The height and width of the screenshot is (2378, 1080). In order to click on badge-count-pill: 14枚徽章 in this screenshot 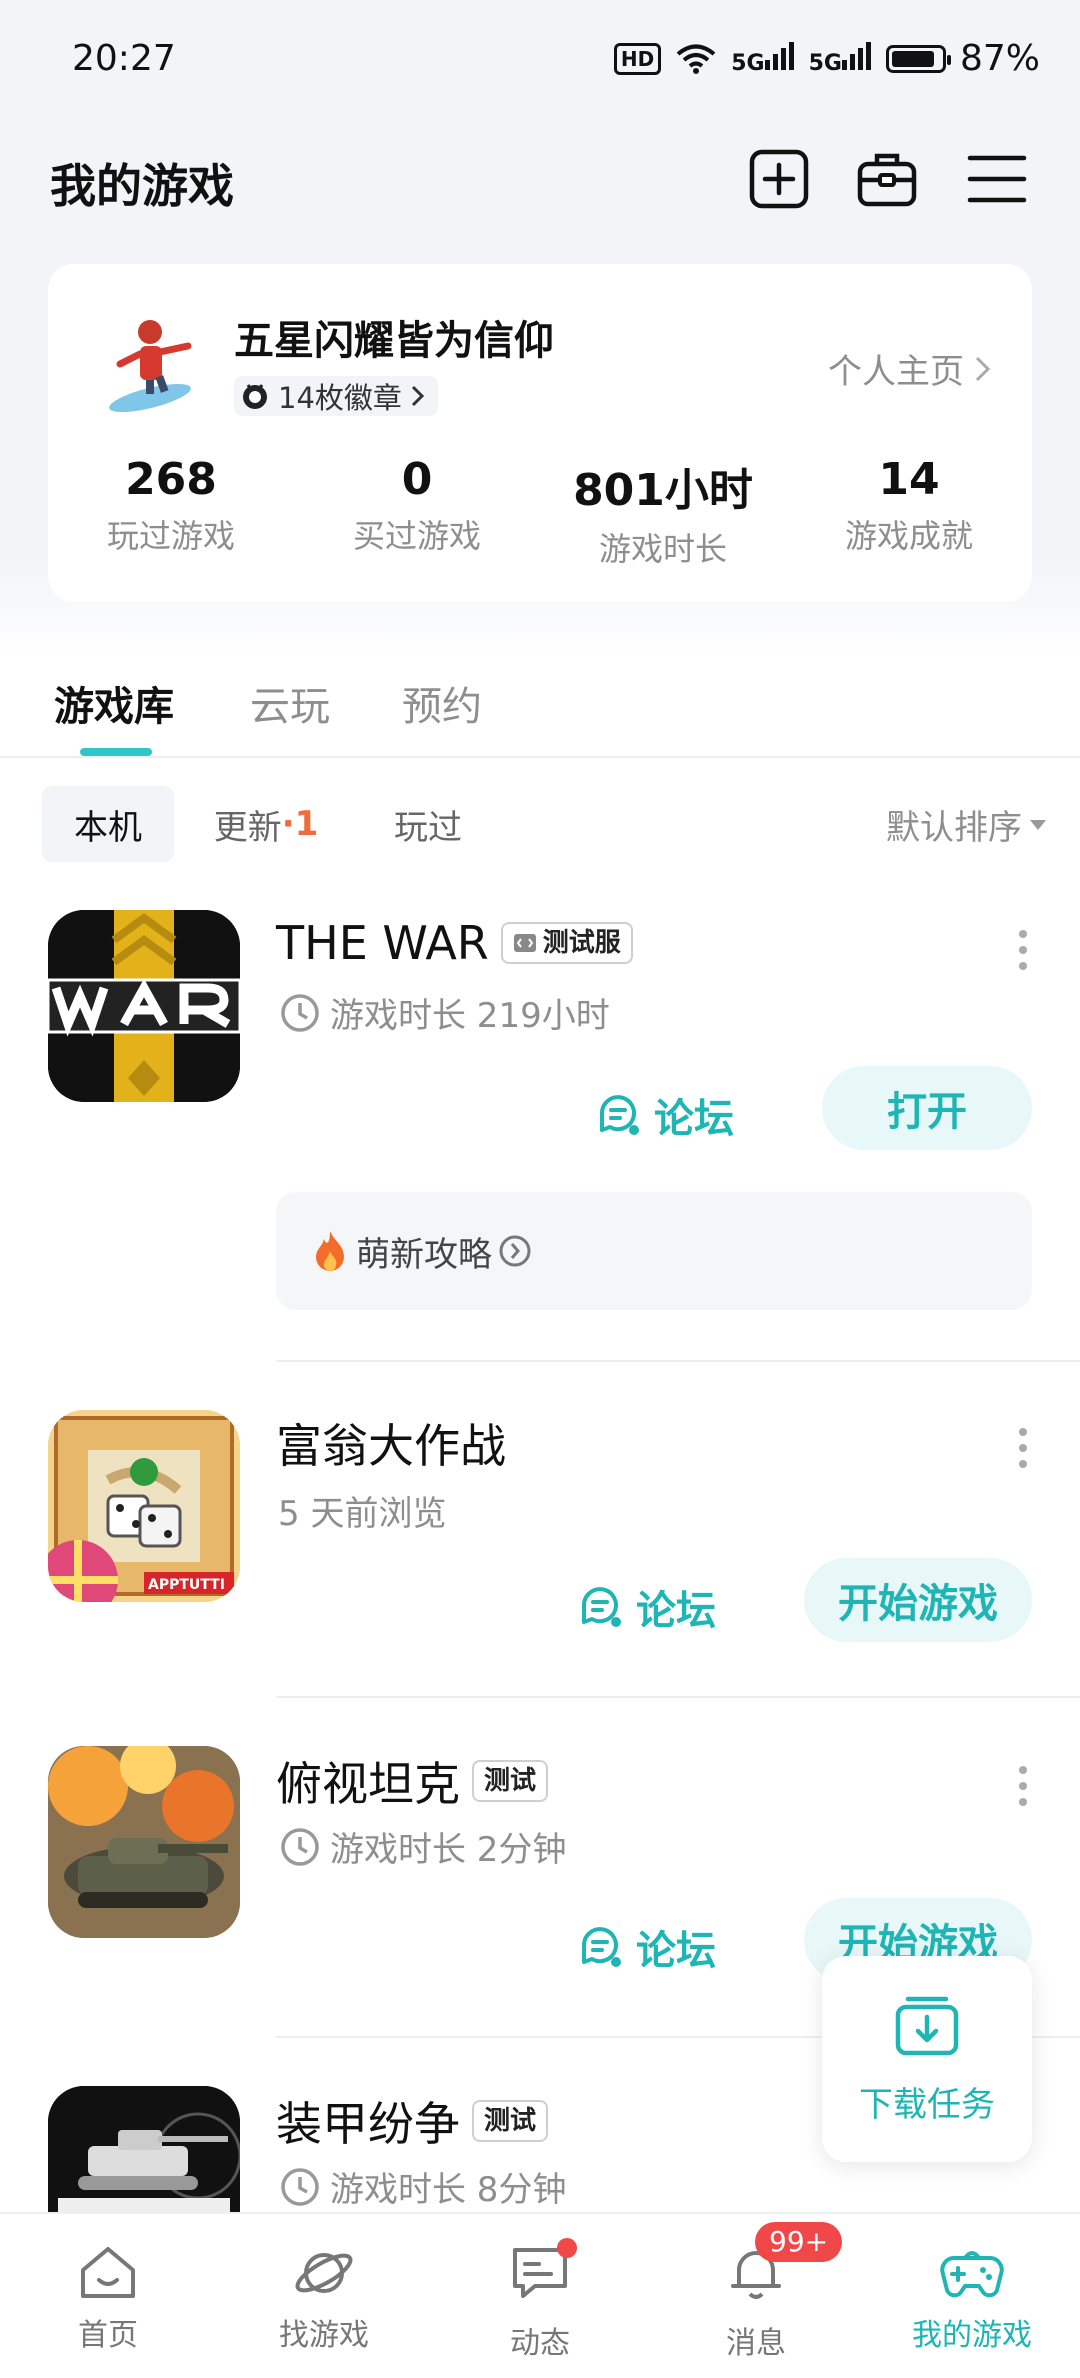, I will do `click(336, 396)`.